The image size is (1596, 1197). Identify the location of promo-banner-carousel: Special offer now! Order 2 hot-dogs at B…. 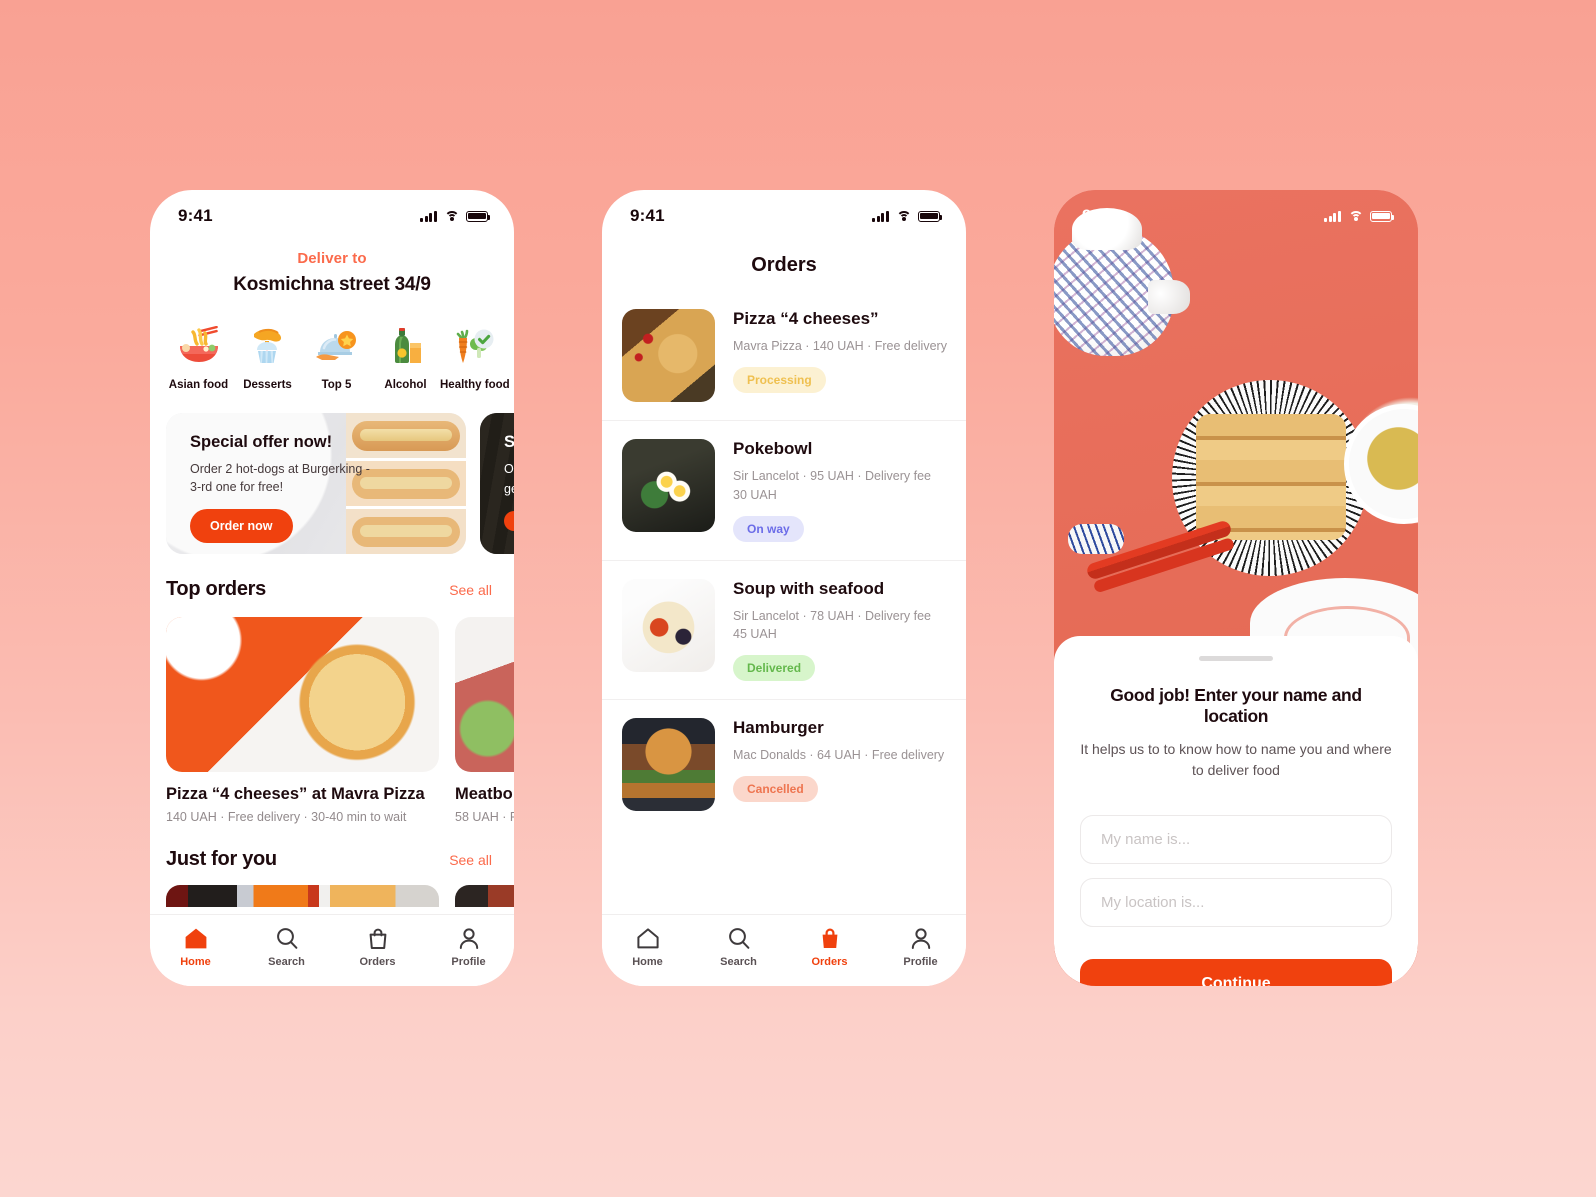
(332, 472).